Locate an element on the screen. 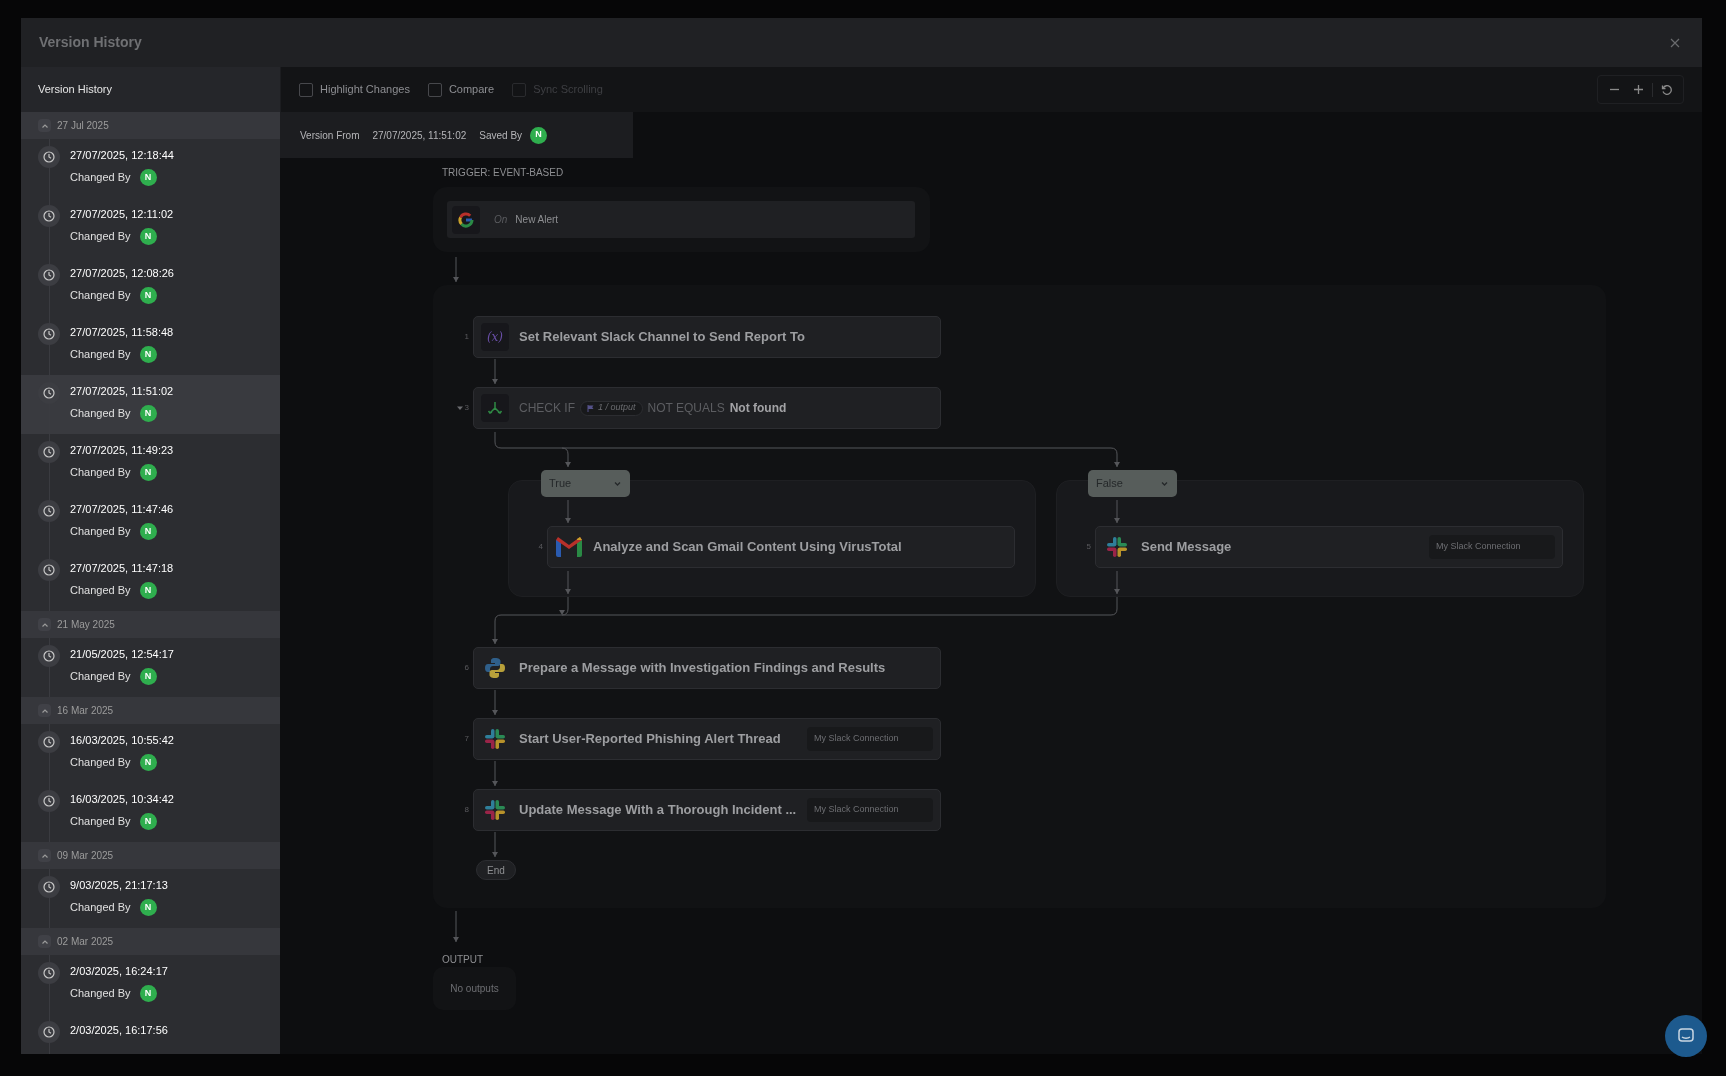  date-group-header: 02 Mar 2025 is located at coordinates (150, 941).